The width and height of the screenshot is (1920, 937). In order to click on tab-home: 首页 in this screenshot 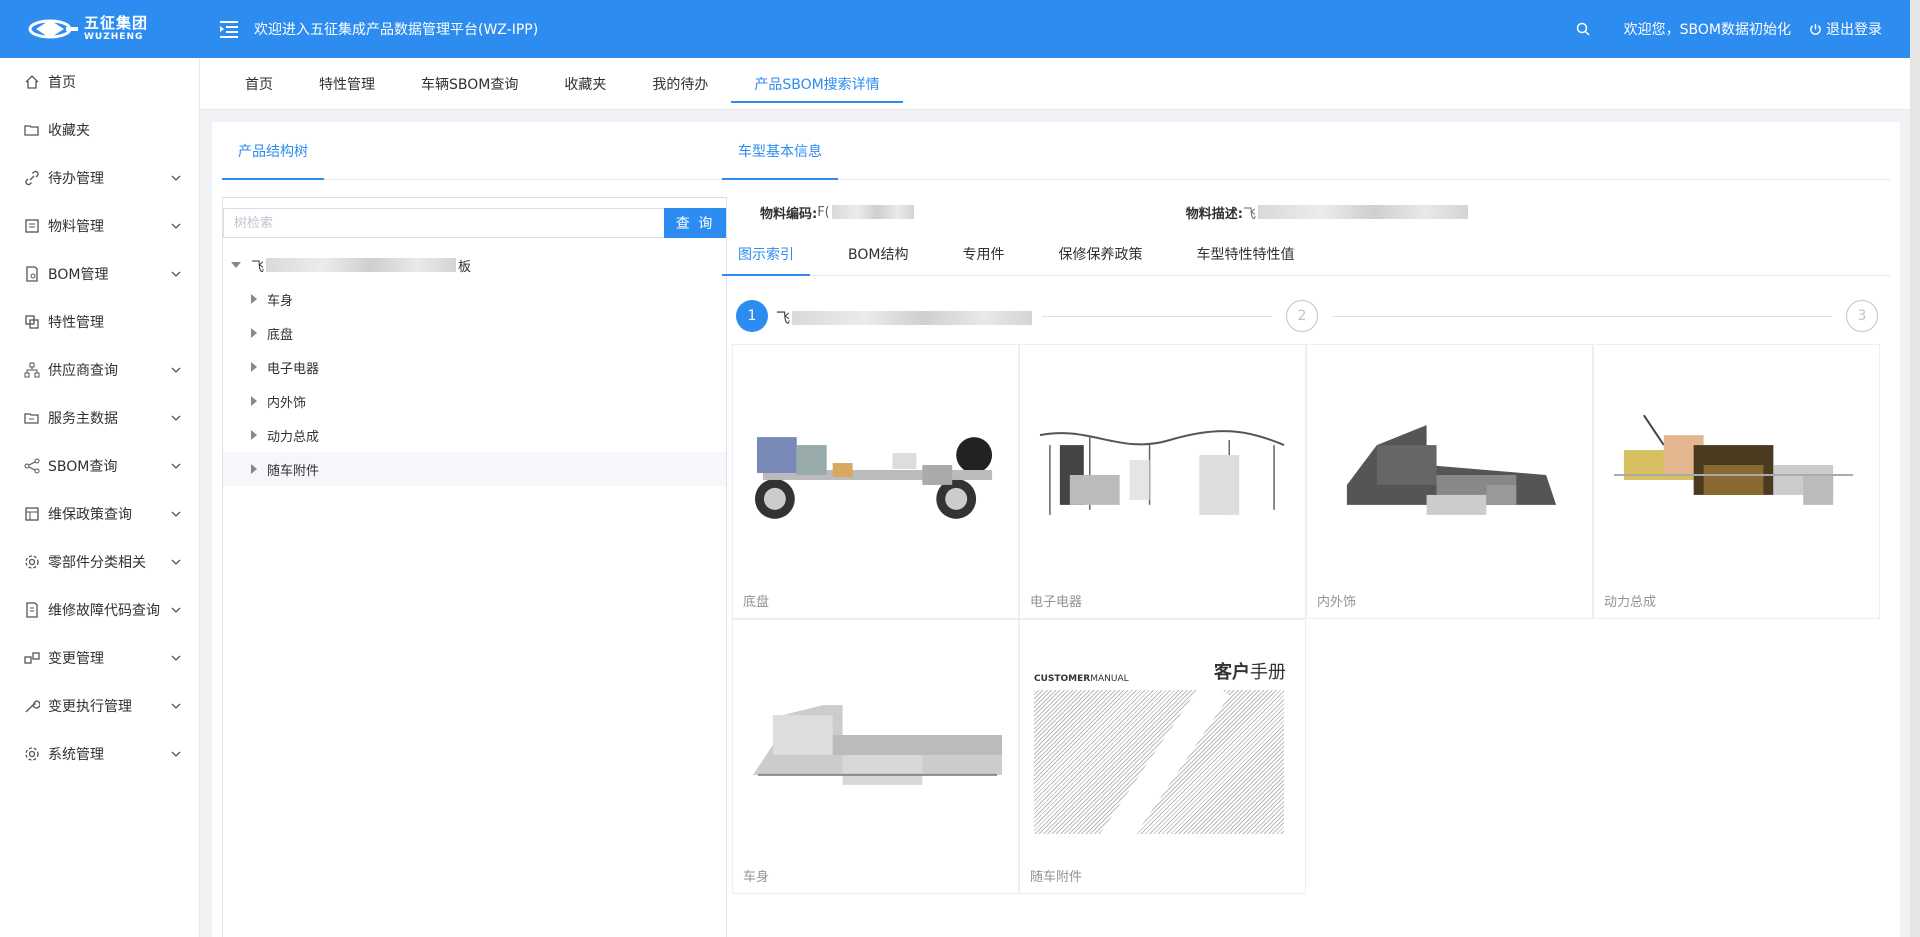, I will do `click(259, 83)`.